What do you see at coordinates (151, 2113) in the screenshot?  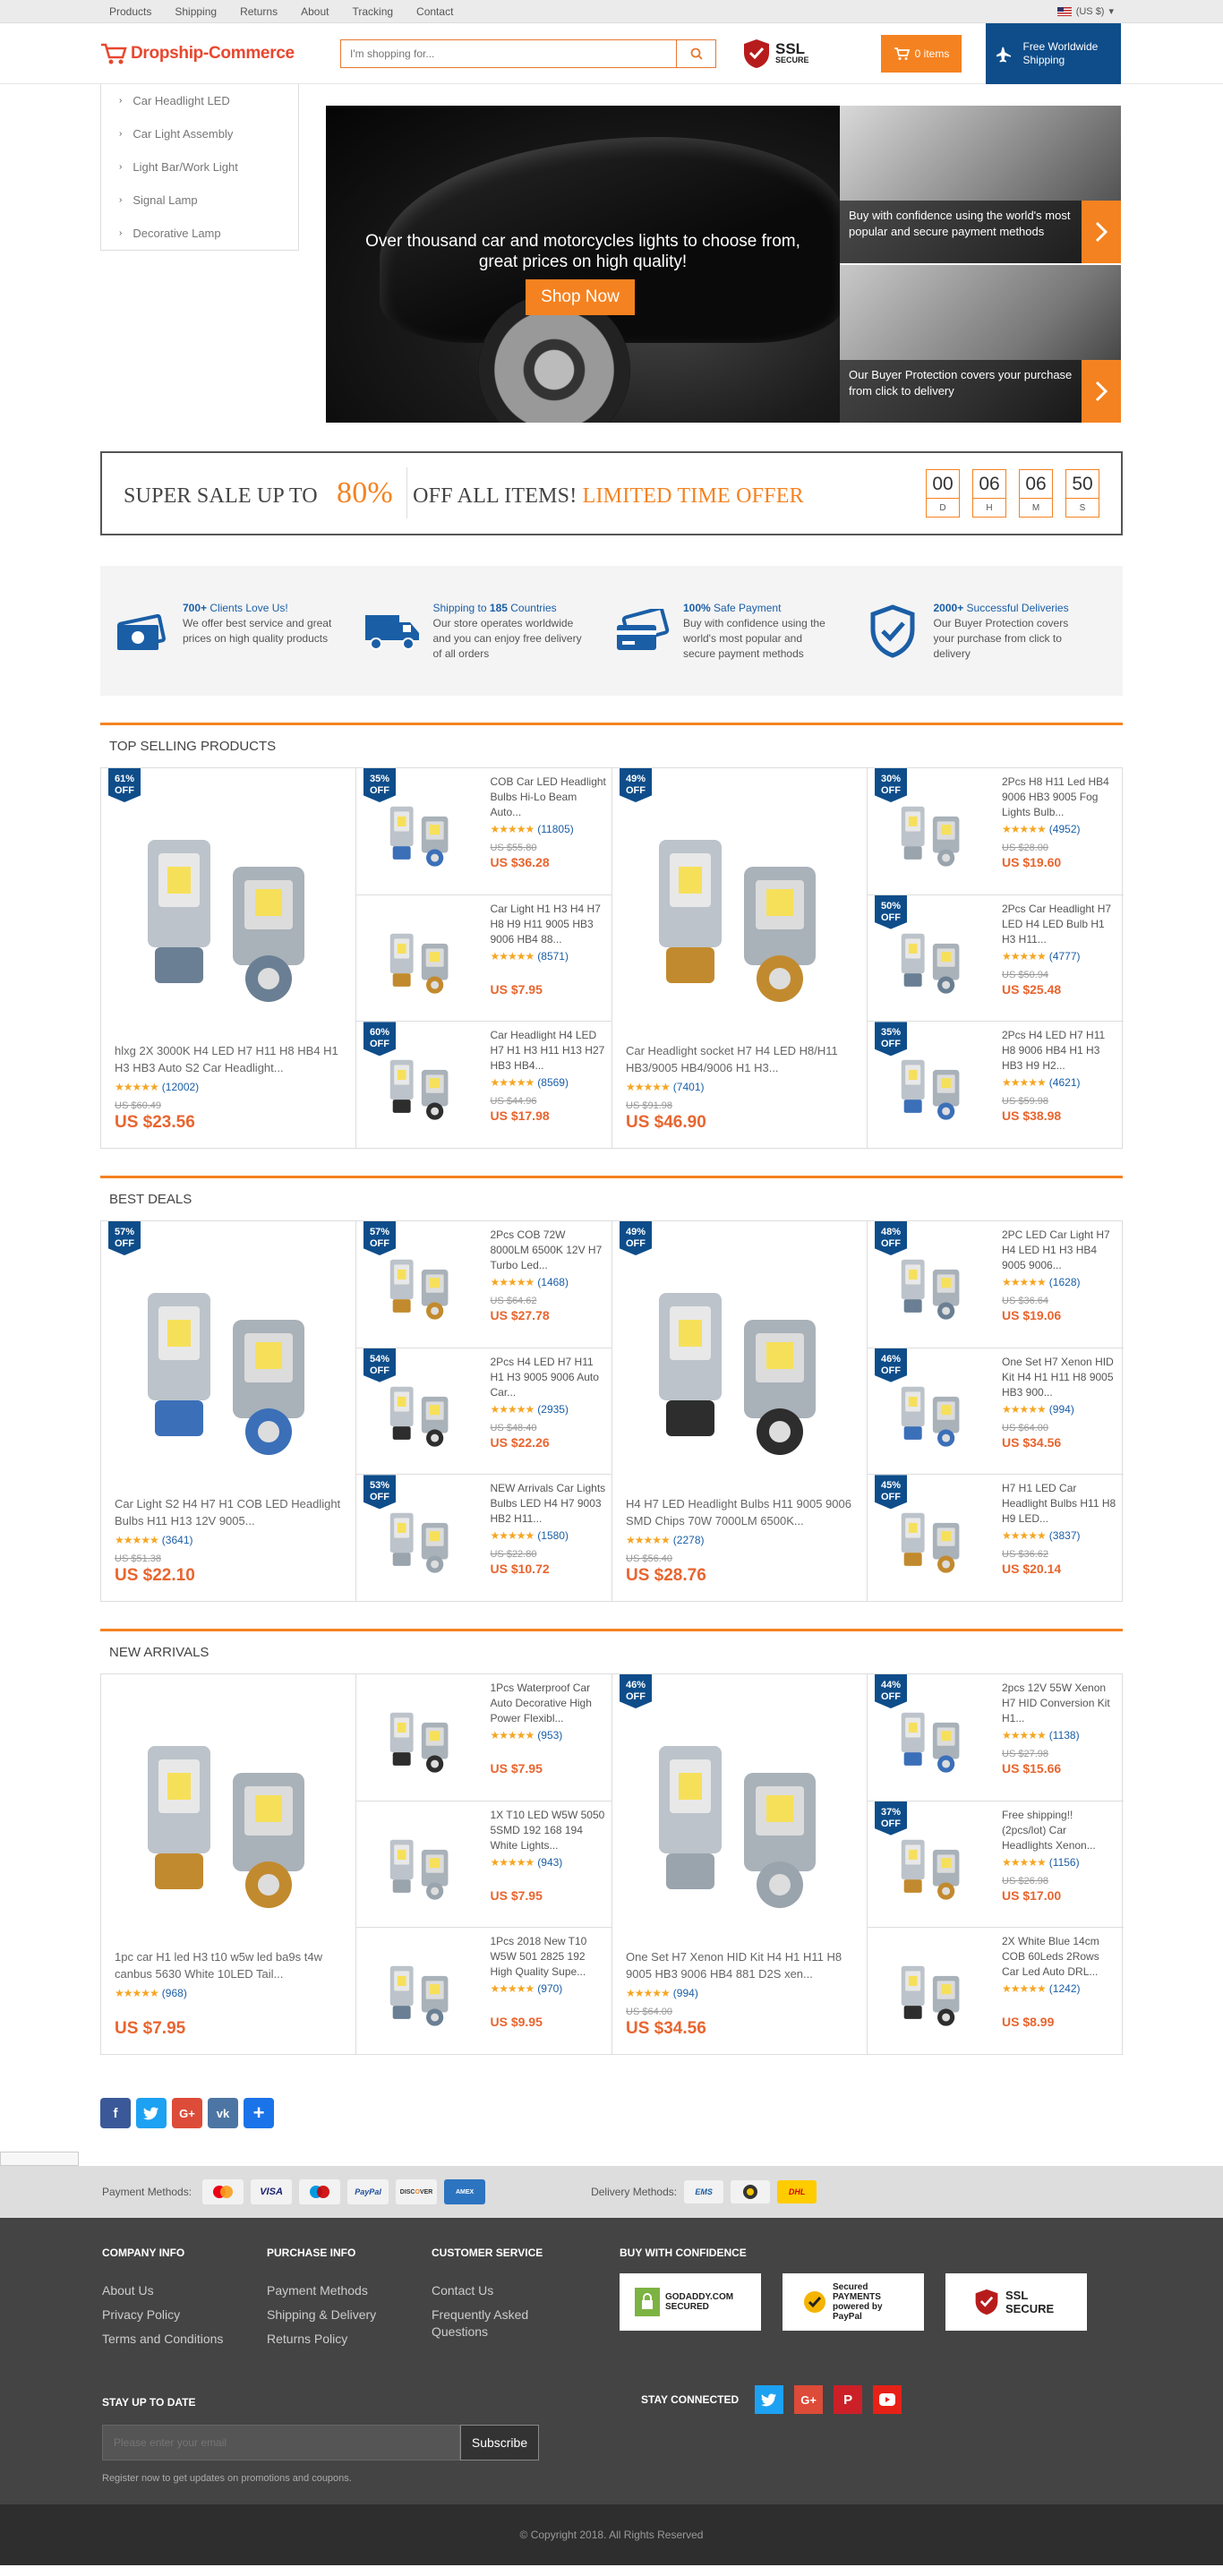 I see `twitter-share-icon` at bounding box center [151, 2113].